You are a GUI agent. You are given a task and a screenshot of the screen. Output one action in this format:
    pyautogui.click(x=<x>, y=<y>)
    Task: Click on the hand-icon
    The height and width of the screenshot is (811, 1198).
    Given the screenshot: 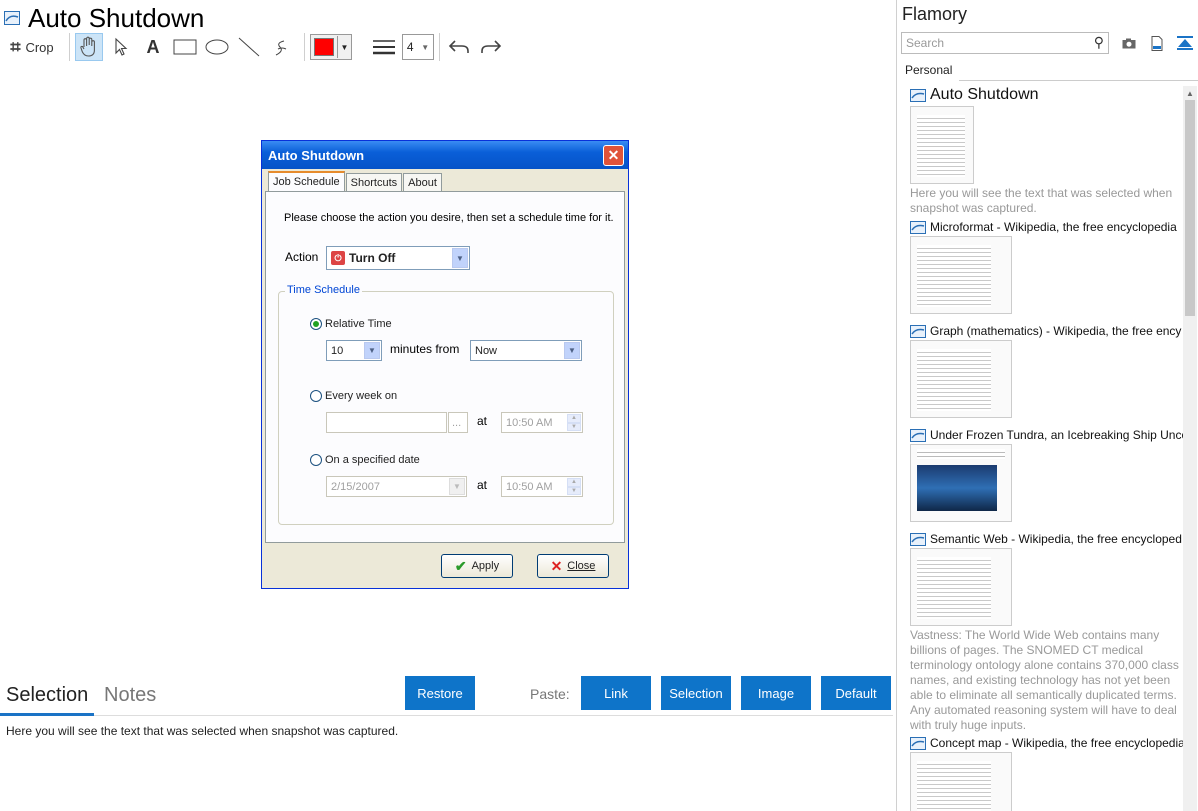 What is the action you would take?
    pyautogui.click(x=87, y=46)
    